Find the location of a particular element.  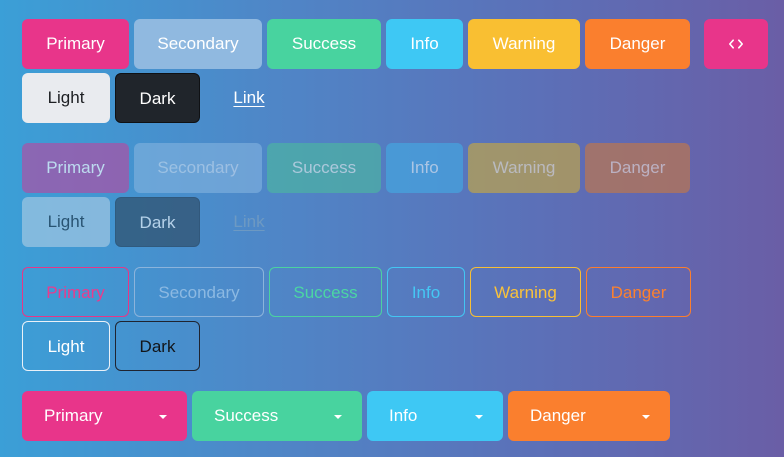

link-disabled-button: Link is located at coordinates (249, 221).